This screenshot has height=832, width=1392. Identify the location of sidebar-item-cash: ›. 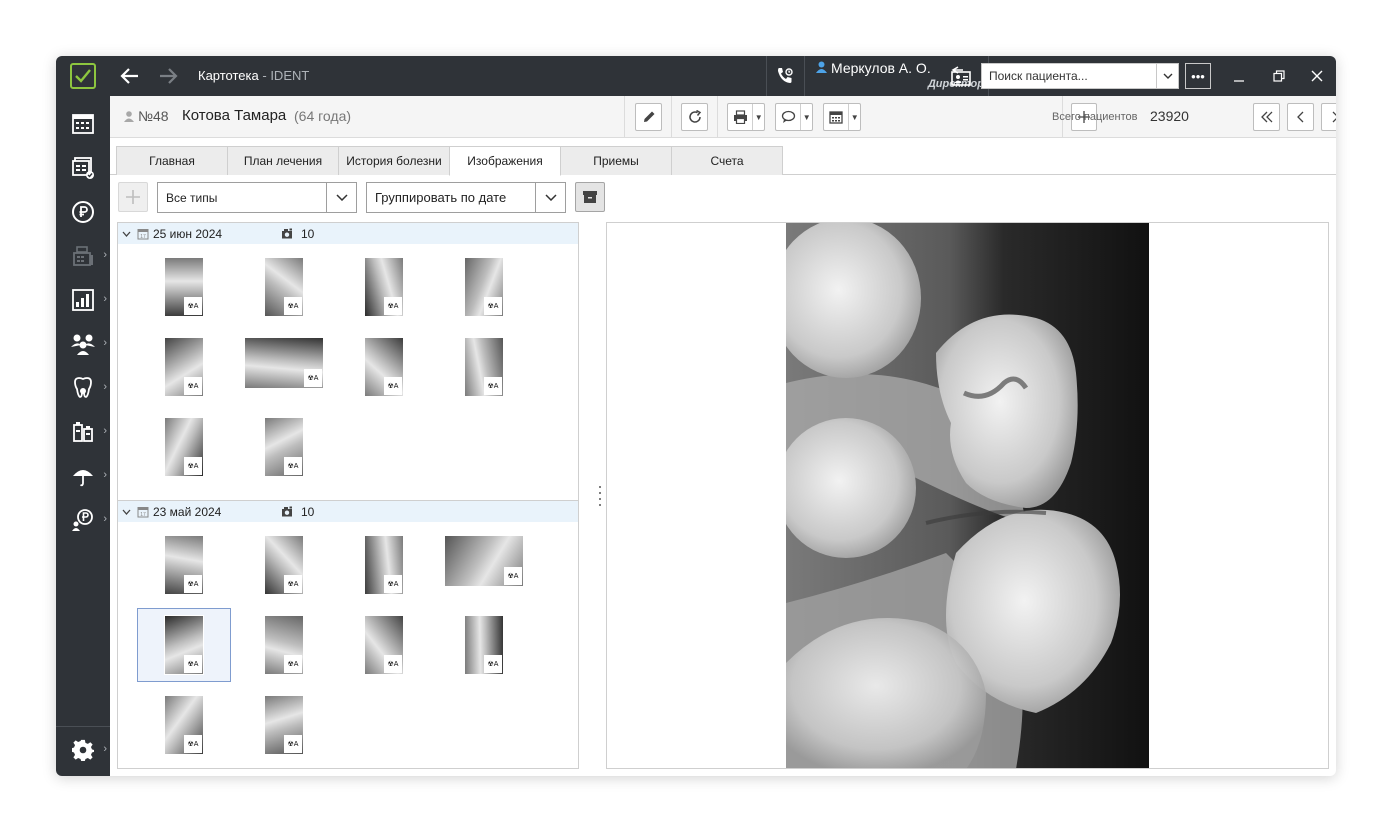
(83, 256).